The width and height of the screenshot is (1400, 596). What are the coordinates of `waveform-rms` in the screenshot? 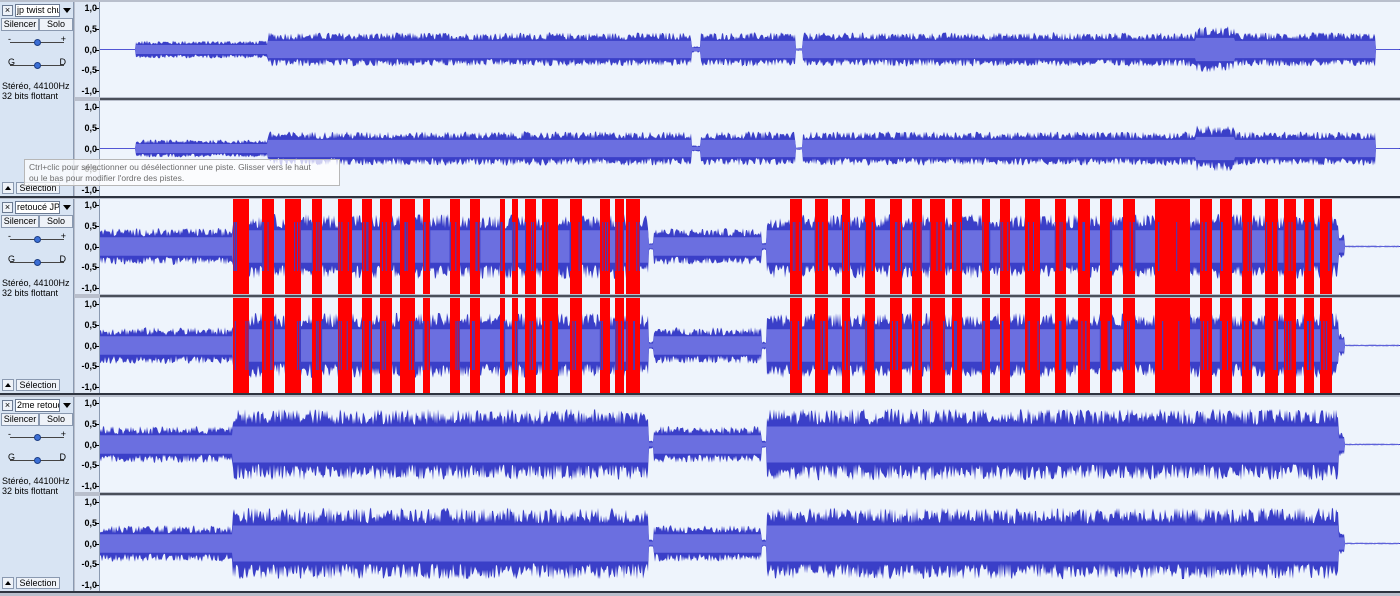 It's located at (749, 49).